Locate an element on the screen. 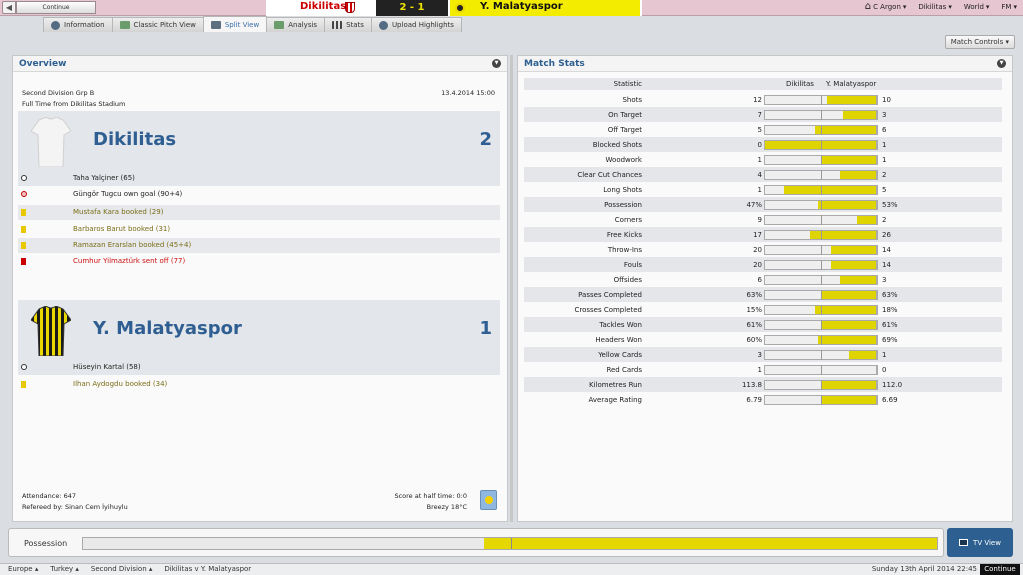 This screenshot has width=1023, height=575. stat-row: Throw-Ins 20 14 is located at coordinates (763, 249).